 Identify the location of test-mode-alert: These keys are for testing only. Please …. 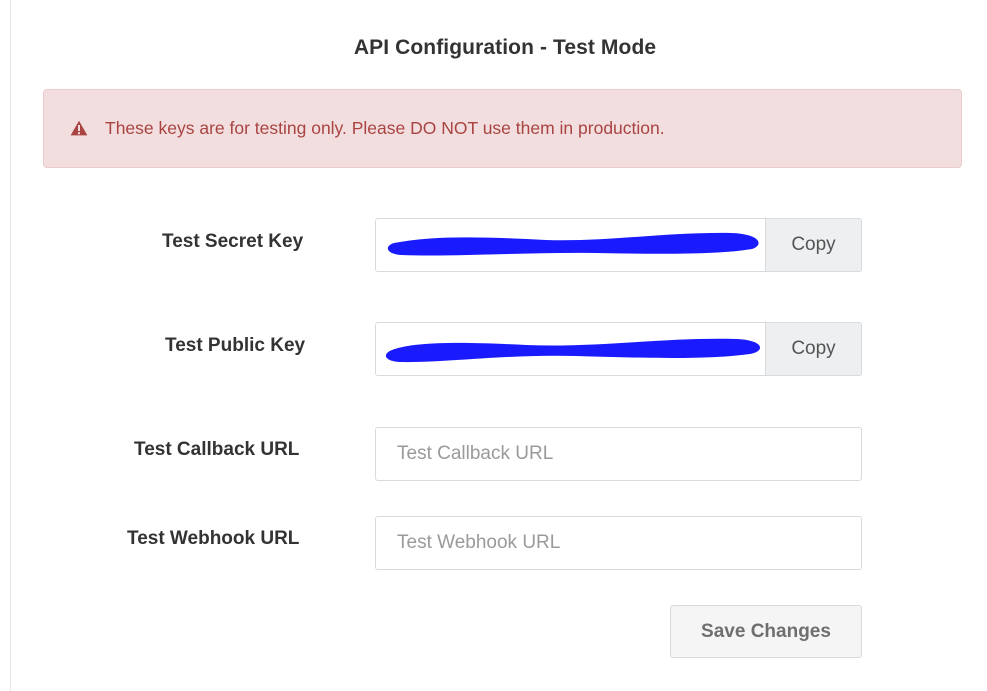
(502, 128).